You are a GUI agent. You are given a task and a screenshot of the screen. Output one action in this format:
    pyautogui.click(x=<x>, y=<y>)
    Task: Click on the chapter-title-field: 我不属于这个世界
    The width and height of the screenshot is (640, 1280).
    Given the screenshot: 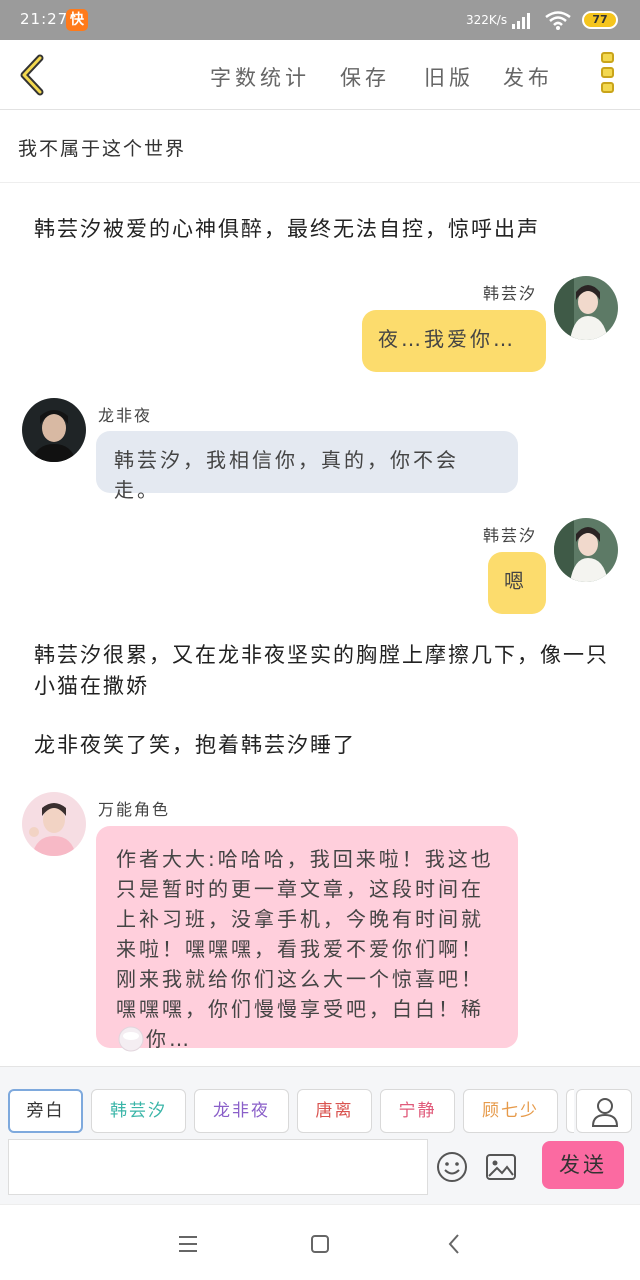 What is the action you would take?
    pyautogui.click(x=320, y=146)
    